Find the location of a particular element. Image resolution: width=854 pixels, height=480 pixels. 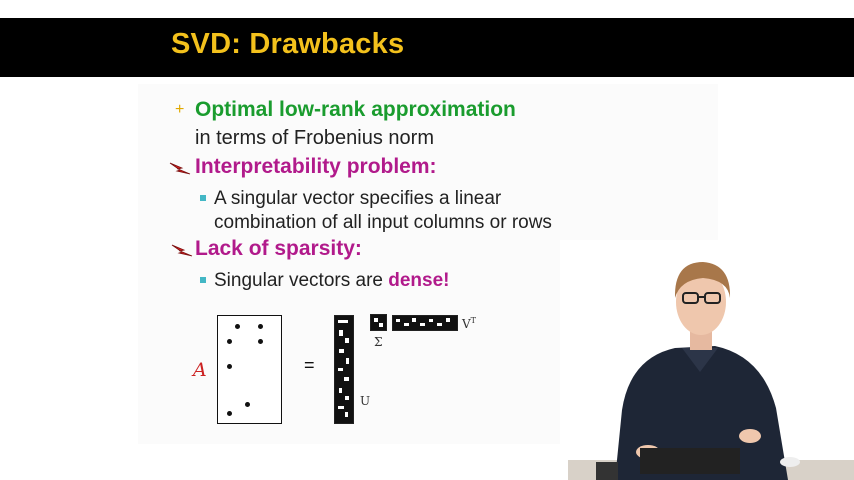

u-label: U is located at coordinates (365, 401).